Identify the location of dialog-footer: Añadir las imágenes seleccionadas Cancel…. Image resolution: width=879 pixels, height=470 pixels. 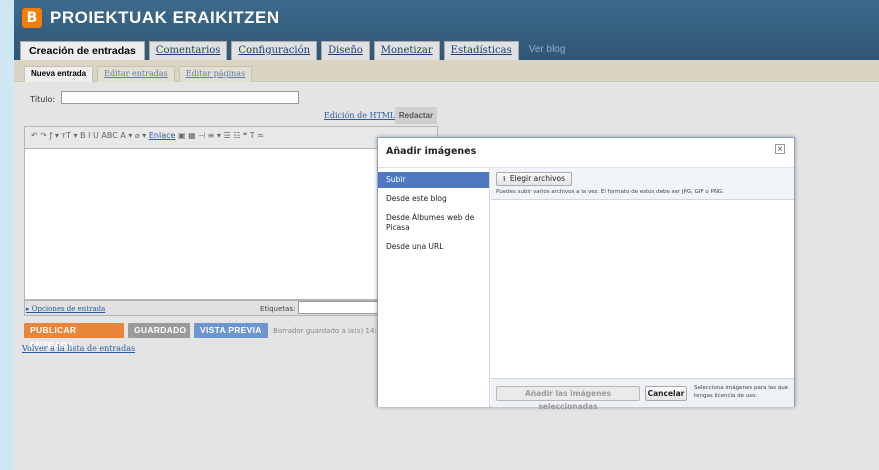
(642, 394).